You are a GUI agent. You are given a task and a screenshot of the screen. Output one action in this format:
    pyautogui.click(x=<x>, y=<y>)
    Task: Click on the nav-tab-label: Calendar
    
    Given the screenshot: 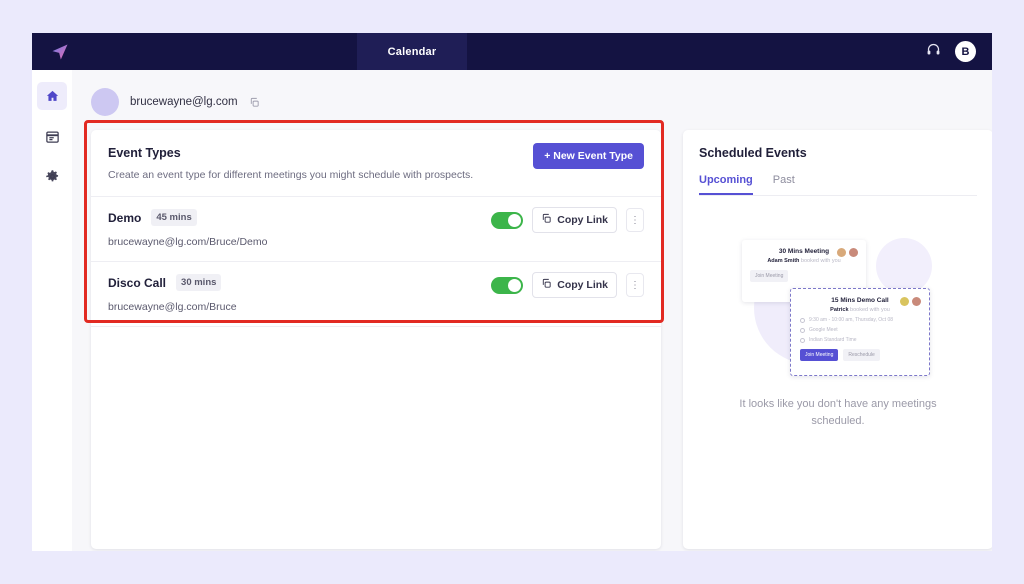 What is the action you would take?
    pyautogui.click(x=412, y=51)
    